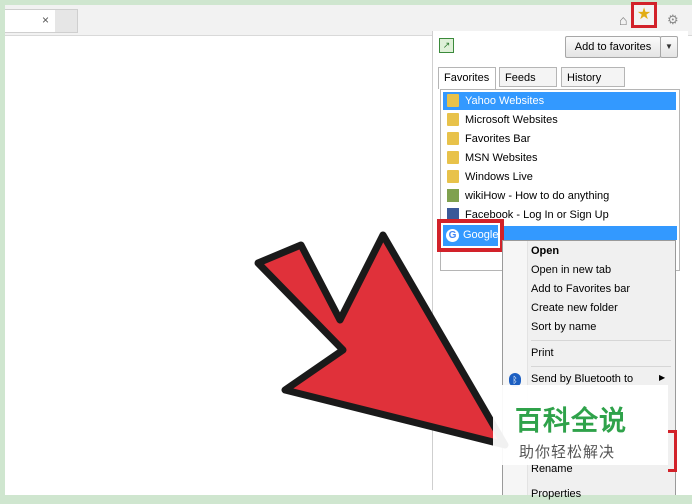 This screenshot has width=692, height=504. I want to click on watermark: 百科全说 助你轻松解决, so click(580, 425).